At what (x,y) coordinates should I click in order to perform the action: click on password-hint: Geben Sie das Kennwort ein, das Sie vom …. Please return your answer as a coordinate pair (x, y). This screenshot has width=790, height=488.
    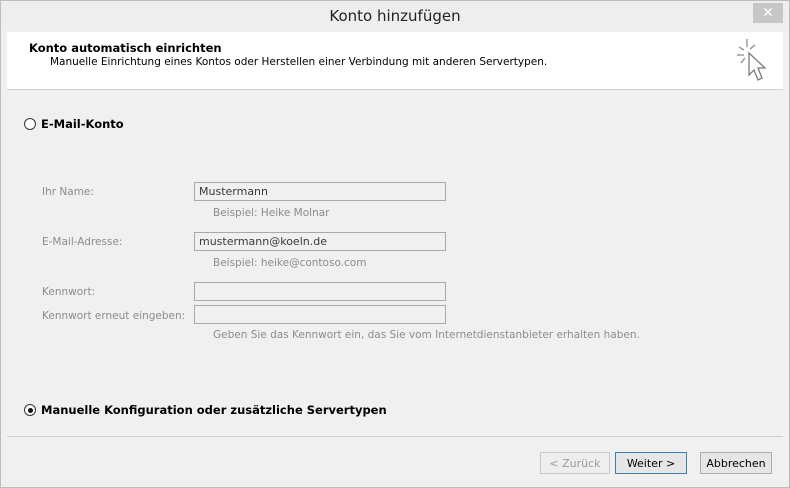
    Looking at the image, I should click on (426, 335).